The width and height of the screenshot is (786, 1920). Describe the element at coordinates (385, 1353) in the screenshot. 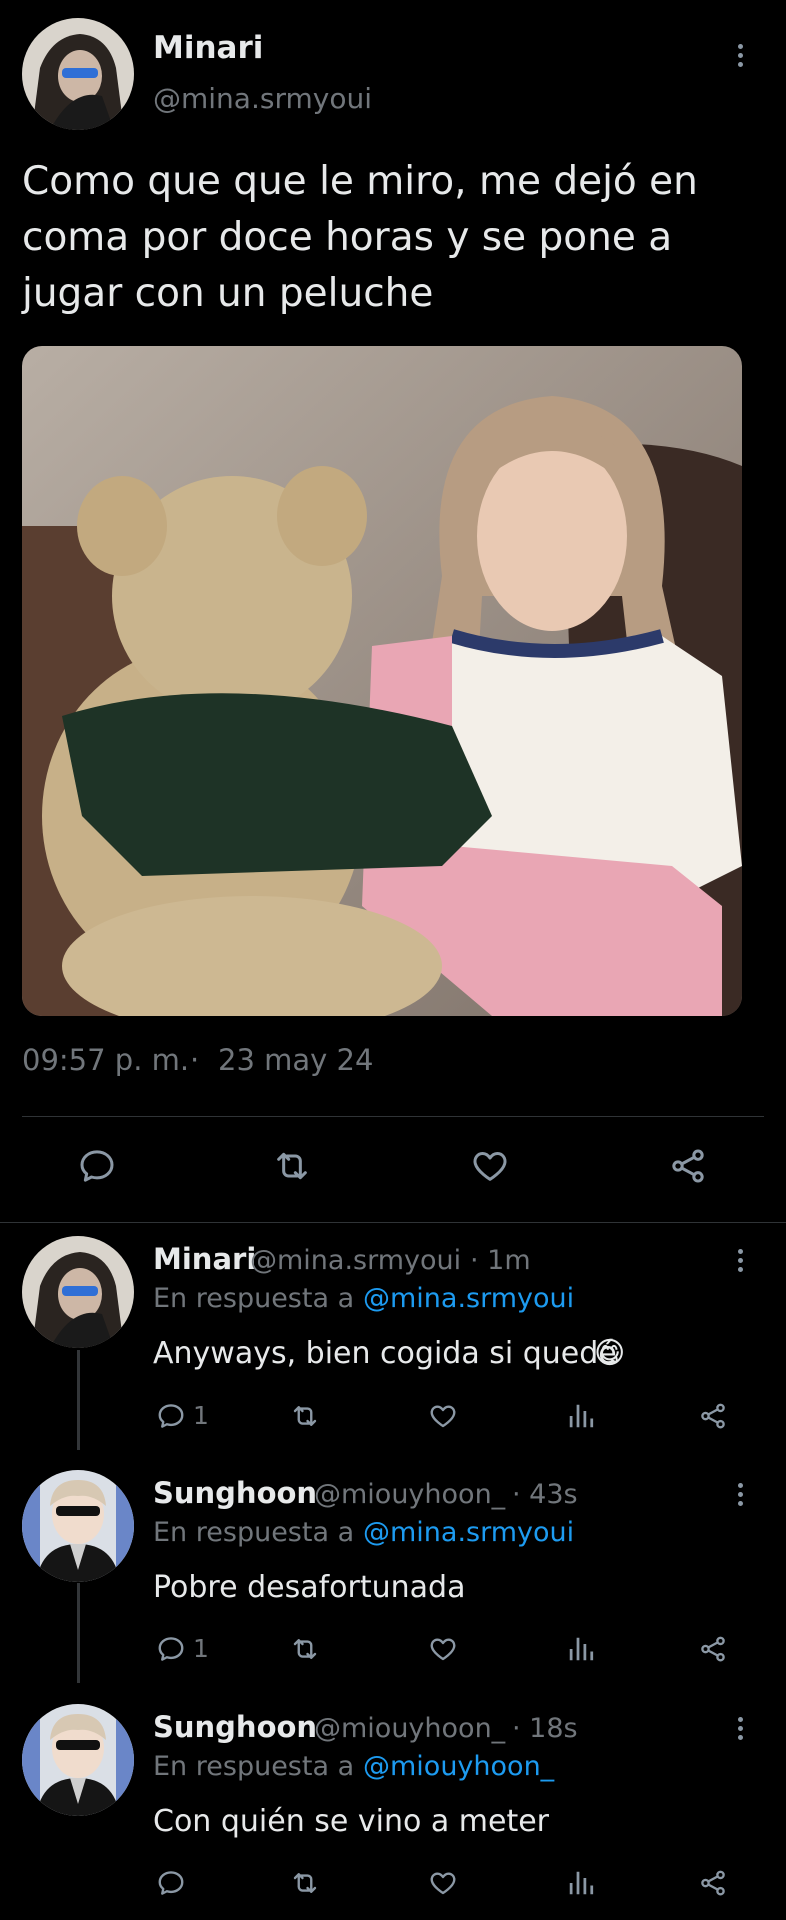

I see `reply-text: Anyways, bien cogida si quedé` at that location.